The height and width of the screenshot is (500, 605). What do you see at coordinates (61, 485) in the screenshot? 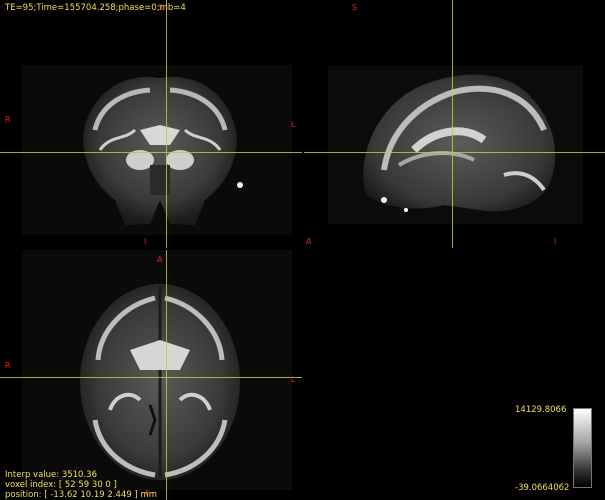
I see `voxel-index-readout: voxel index: [ 52 59 30 0 ]` at bounding box center [61, 485].